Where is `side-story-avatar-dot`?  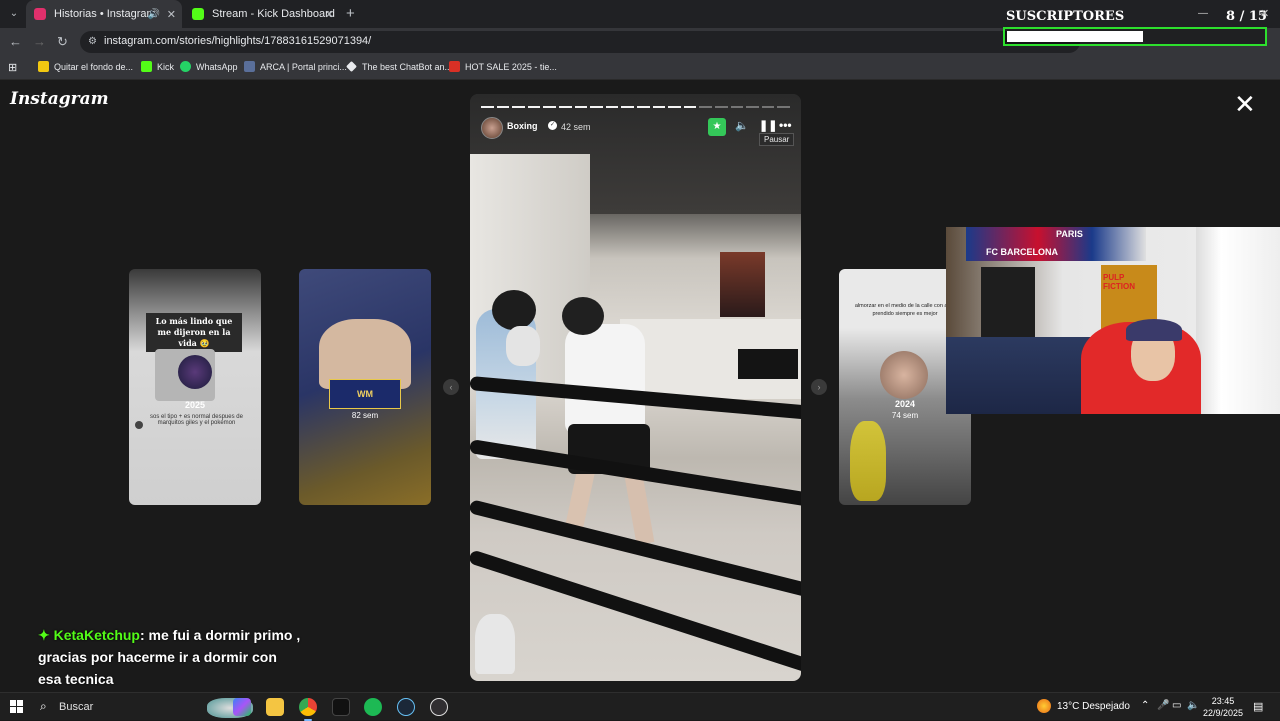
side-story-avatar-dot is located at coordinates (139, 425).